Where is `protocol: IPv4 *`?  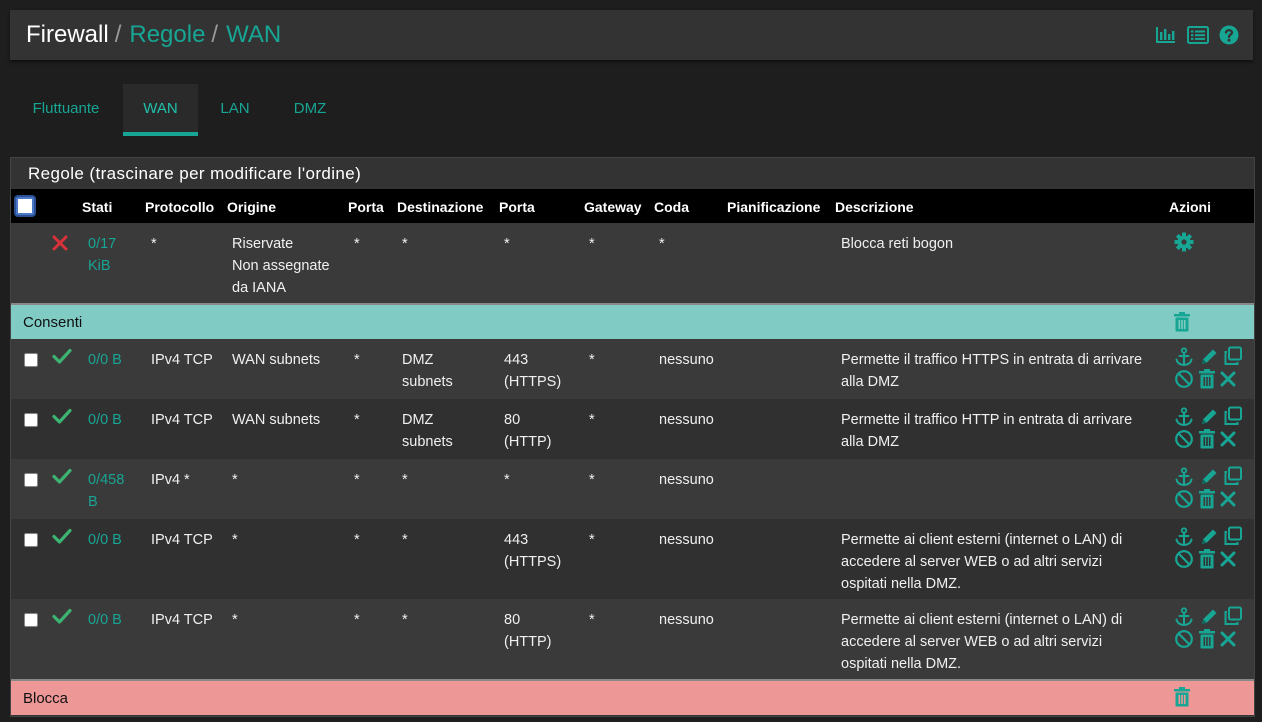 protocol: IPv4 * is located at coordinates (170, 480).